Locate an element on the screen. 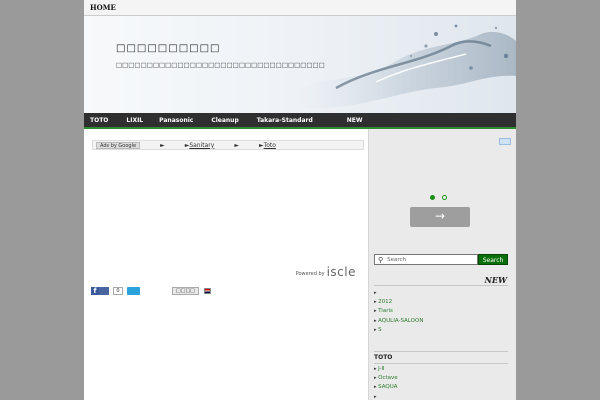 Image resolution: width=600 pixels, height=400 pixels. ad-link-sanitary: Sanitary is located at coordinates (201, 145).